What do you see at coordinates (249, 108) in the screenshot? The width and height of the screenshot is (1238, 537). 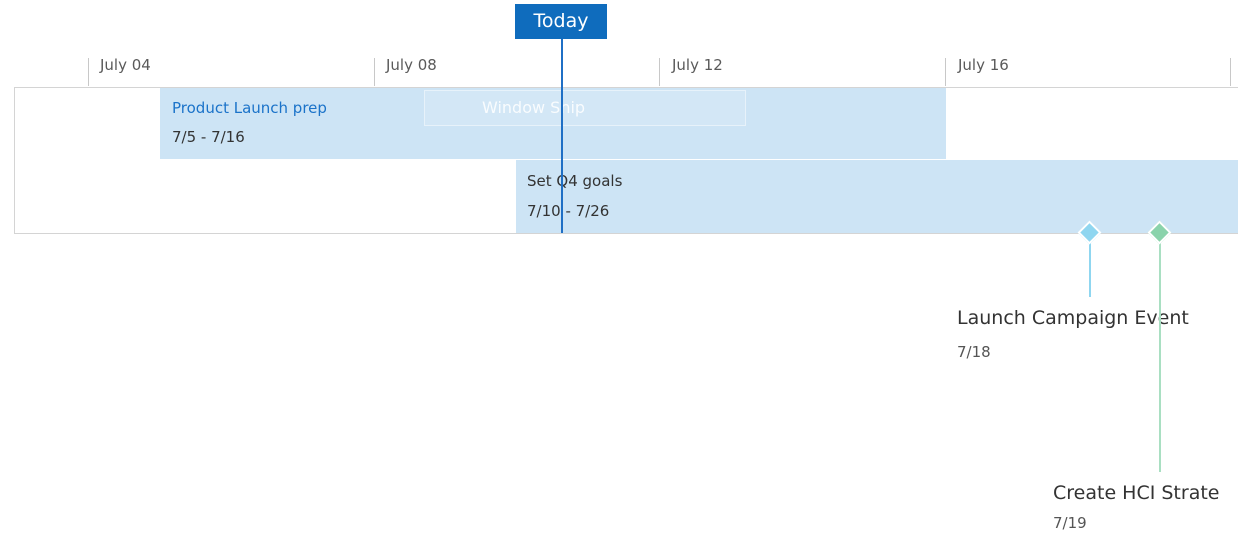 I see `task-title: Product Launch prep` at bounding box center [249, 108].